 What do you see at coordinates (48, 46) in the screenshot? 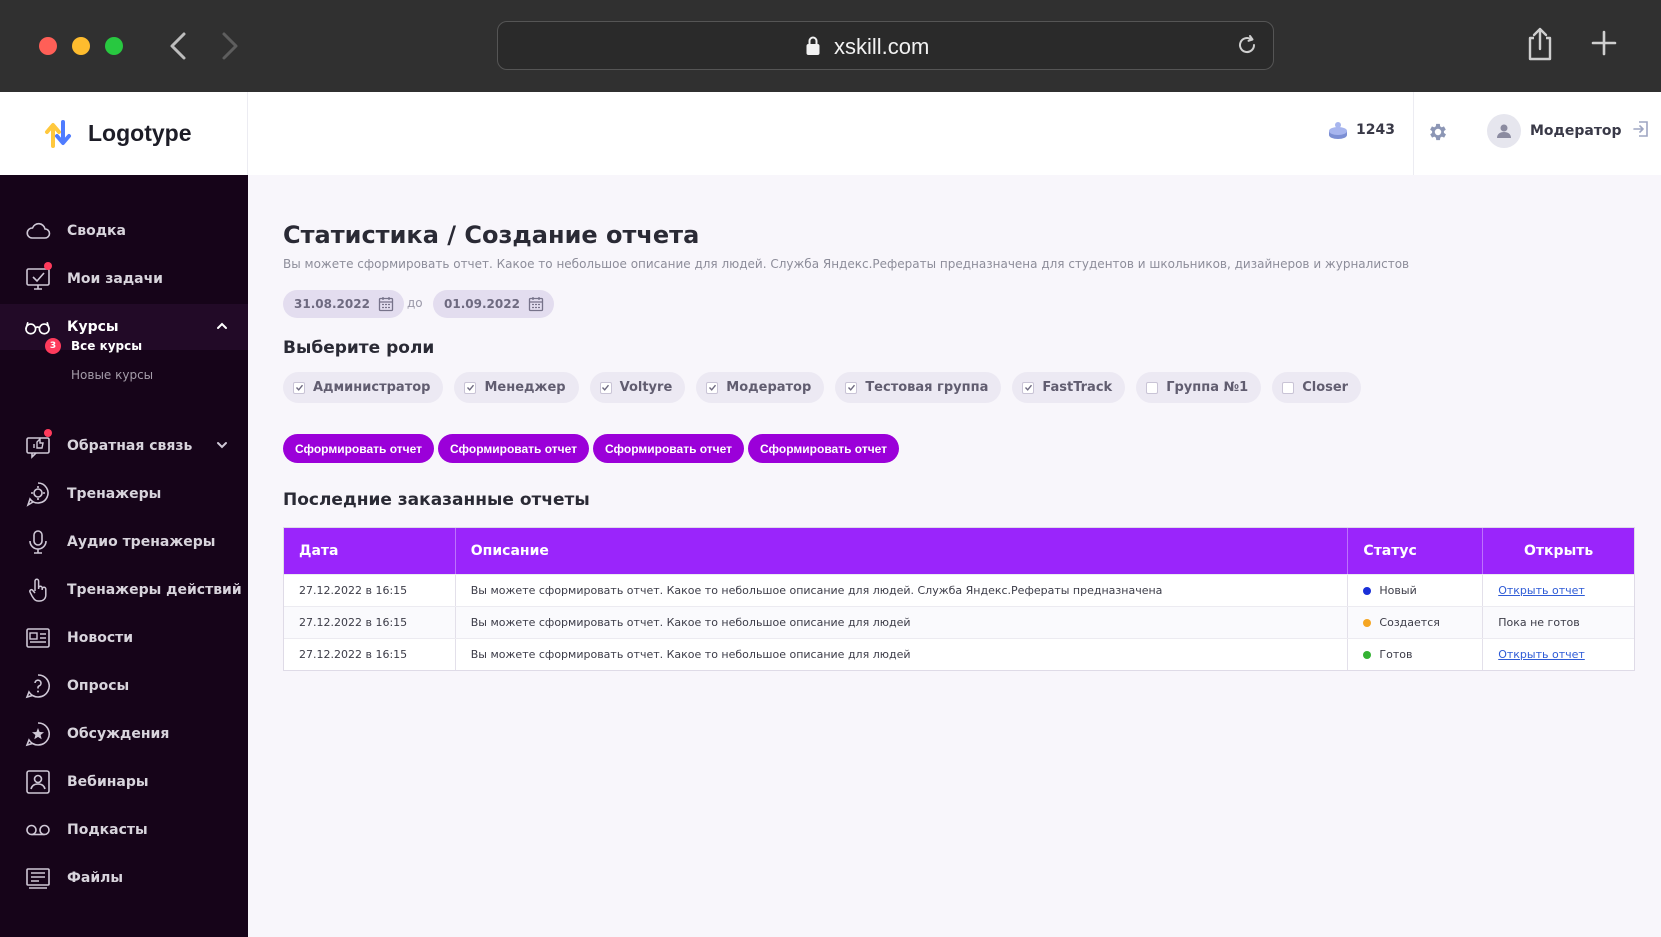
I see `close-window-button` at bounding box center [48, 46].